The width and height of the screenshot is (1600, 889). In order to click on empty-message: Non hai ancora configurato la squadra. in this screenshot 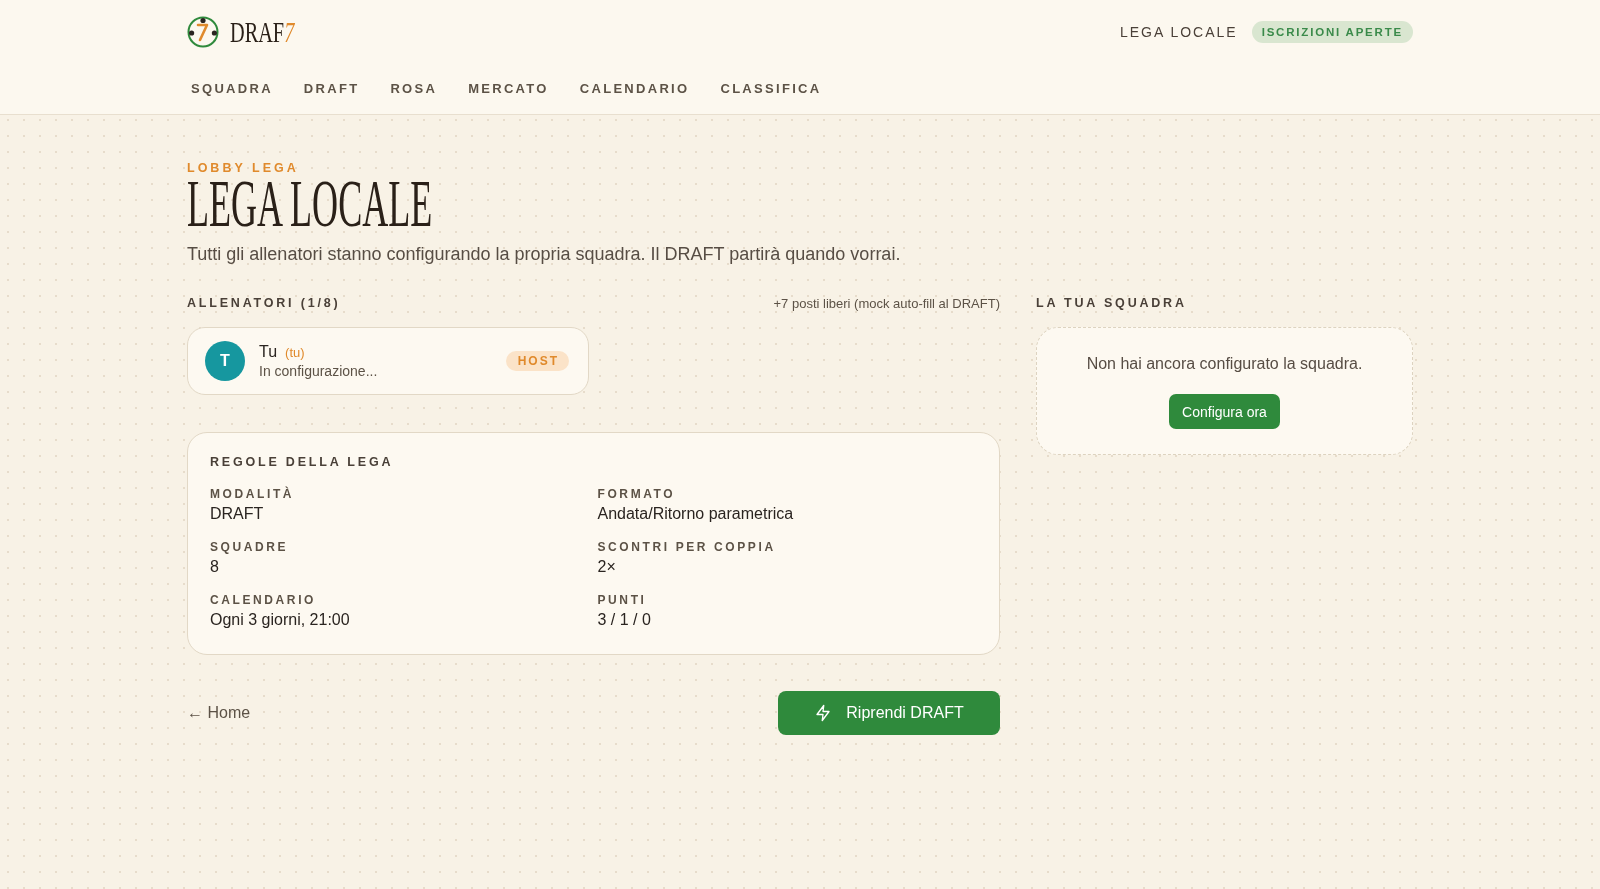, I will do `click(1224, 364)`.